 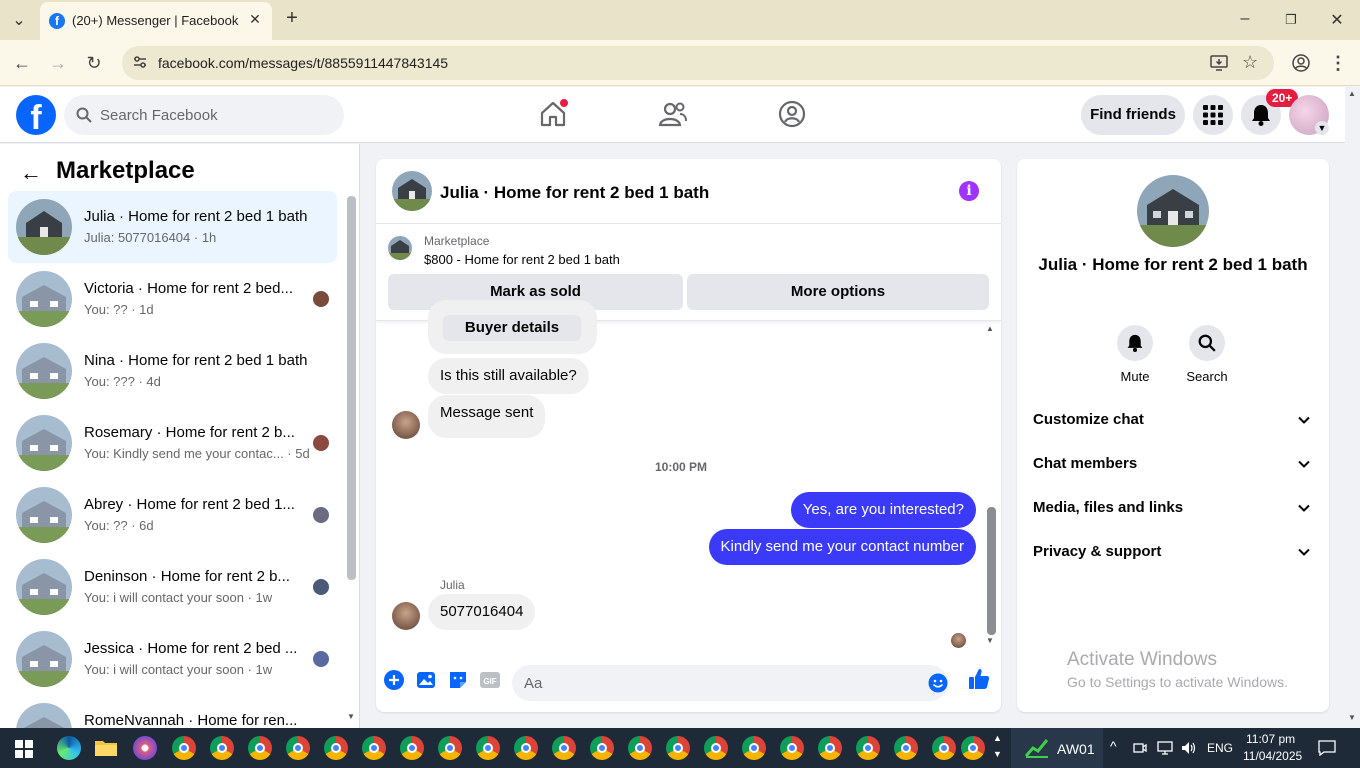 What do you see at coordinates (490, 680) in the screenshot?
I see `gif-icon: GIF` at bounding box center [490, 680].